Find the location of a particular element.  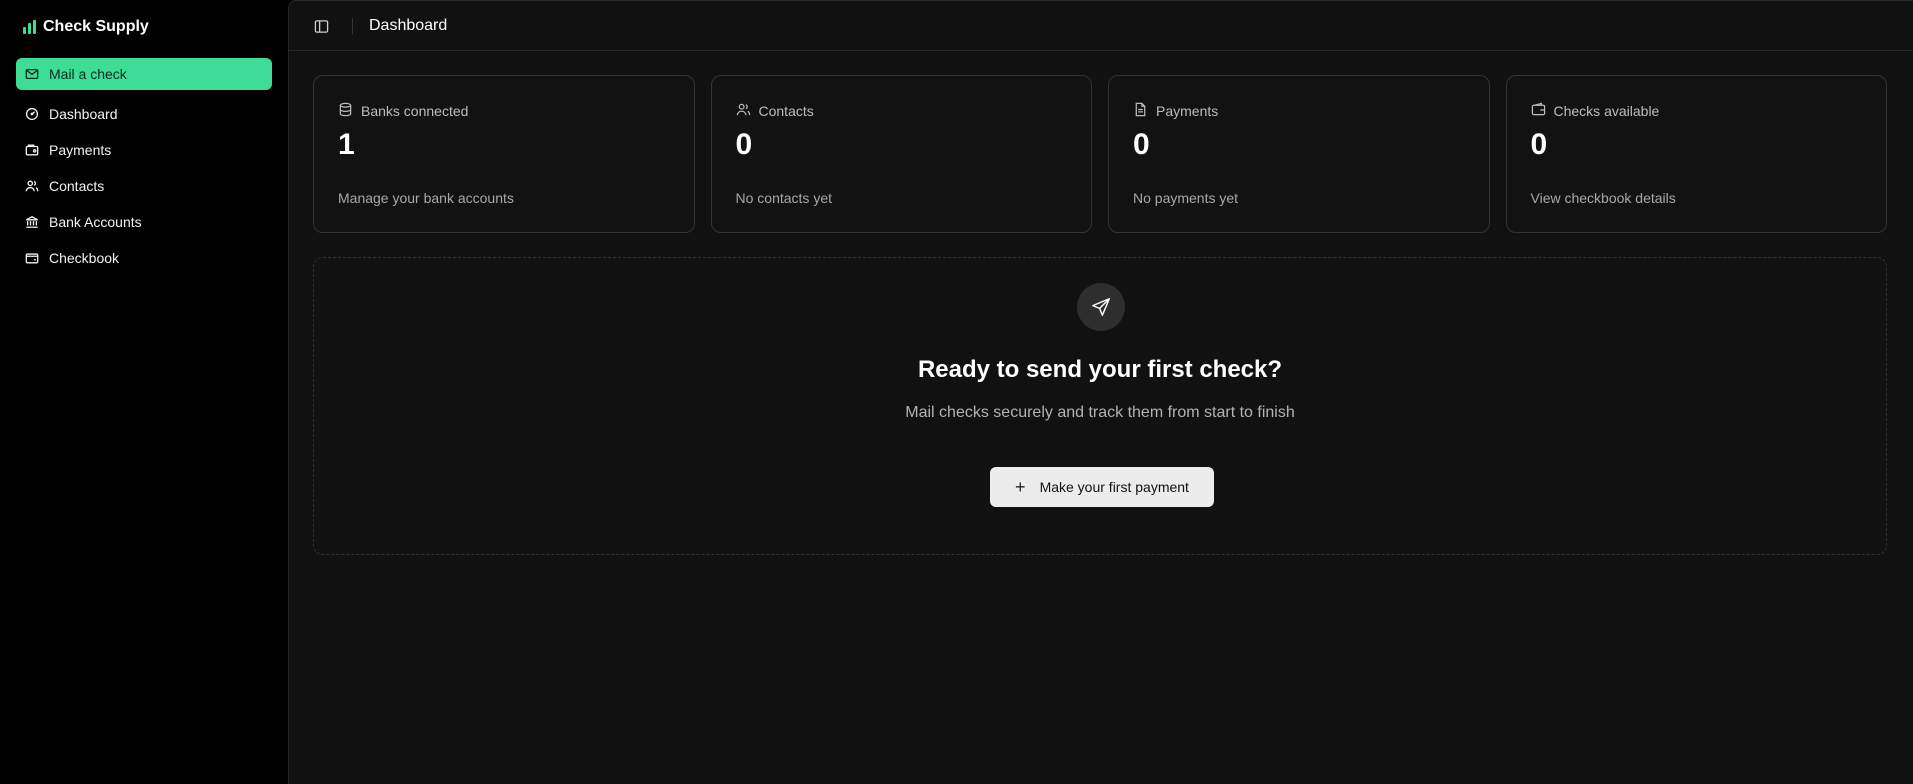

document-icon is located at coordinates (1140, 111).